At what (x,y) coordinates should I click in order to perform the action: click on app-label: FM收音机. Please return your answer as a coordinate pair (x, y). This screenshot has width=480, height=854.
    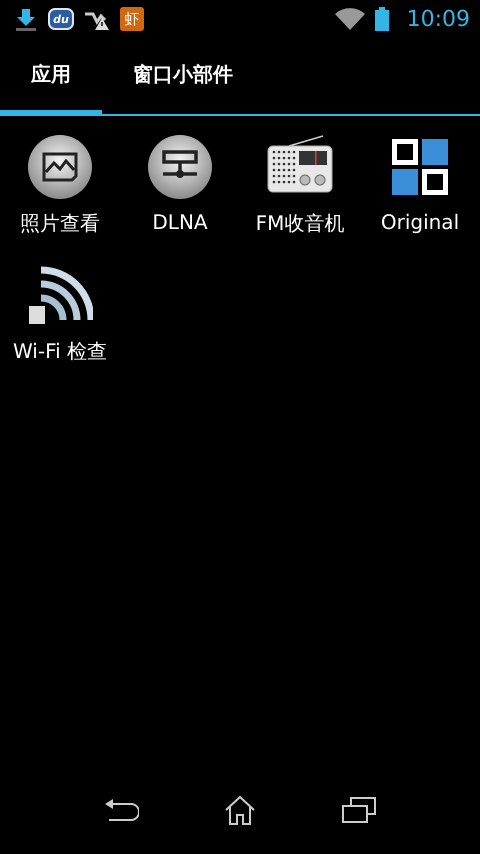
    Looking at the image, I should click on (300, 223).